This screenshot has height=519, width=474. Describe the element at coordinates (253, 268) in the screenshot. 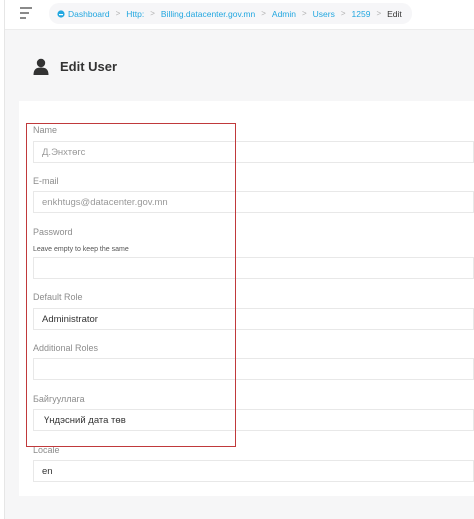

I see `password-field` at that location.